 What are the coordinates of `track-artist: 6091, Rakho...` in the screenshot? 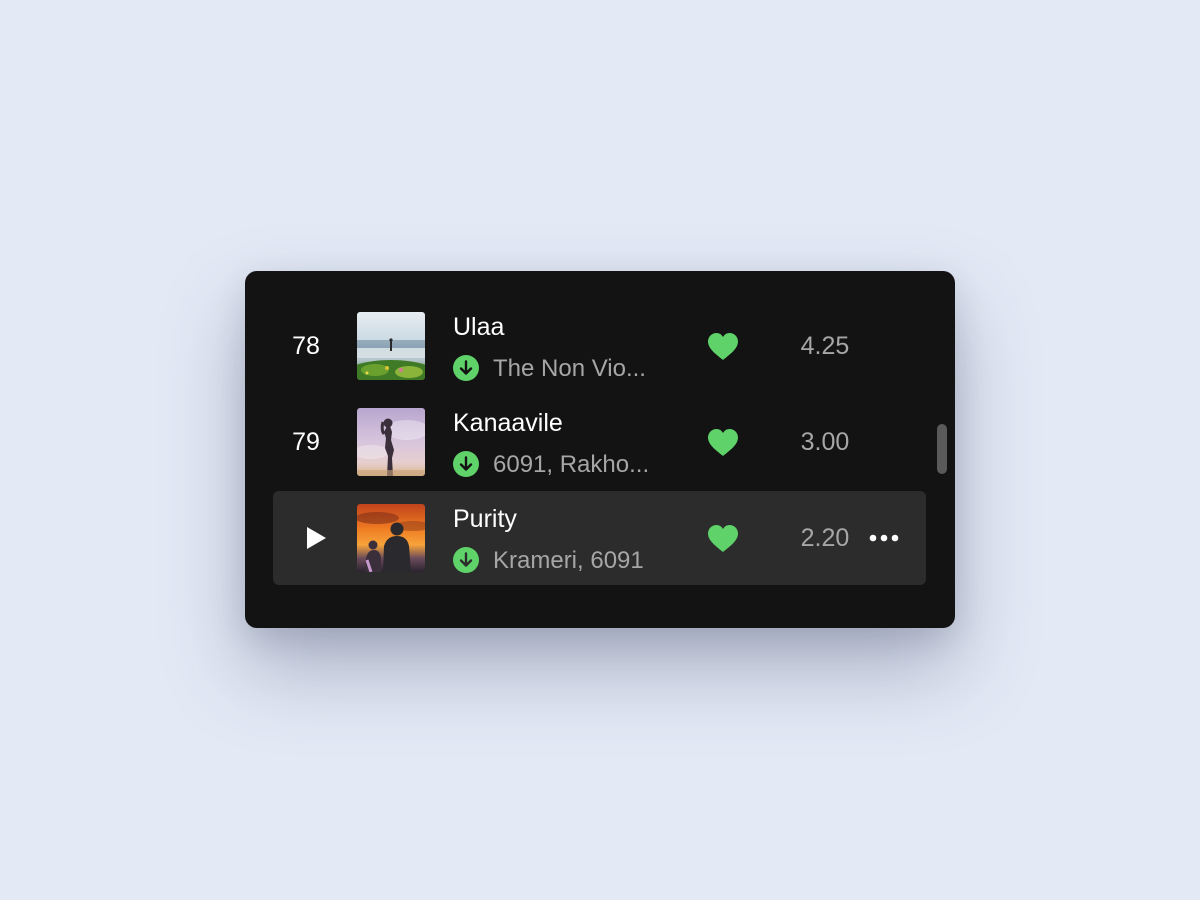 It's located at (571, 465).